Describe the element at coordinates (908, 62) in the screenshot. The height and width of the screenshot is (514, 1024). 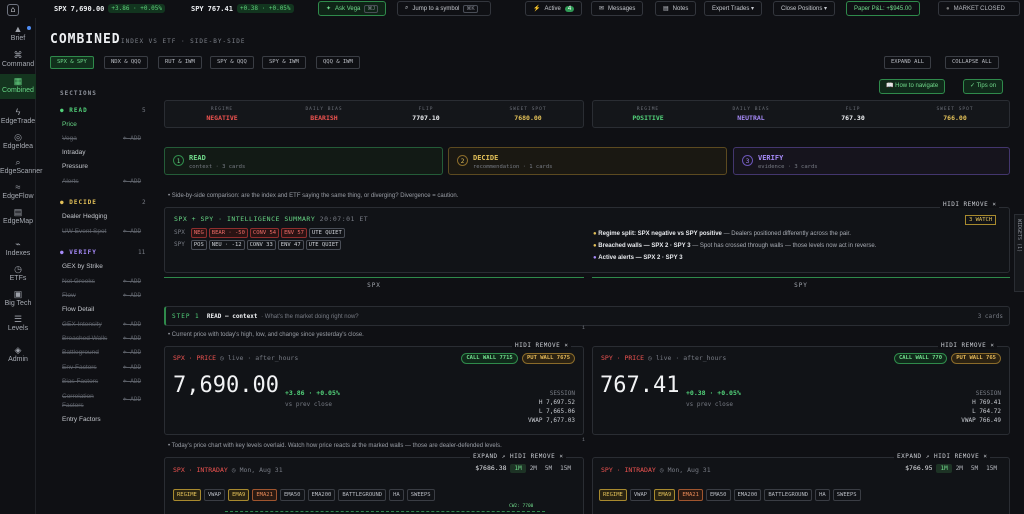
I see `expand-all-button: EXPAND ALL` at that location.